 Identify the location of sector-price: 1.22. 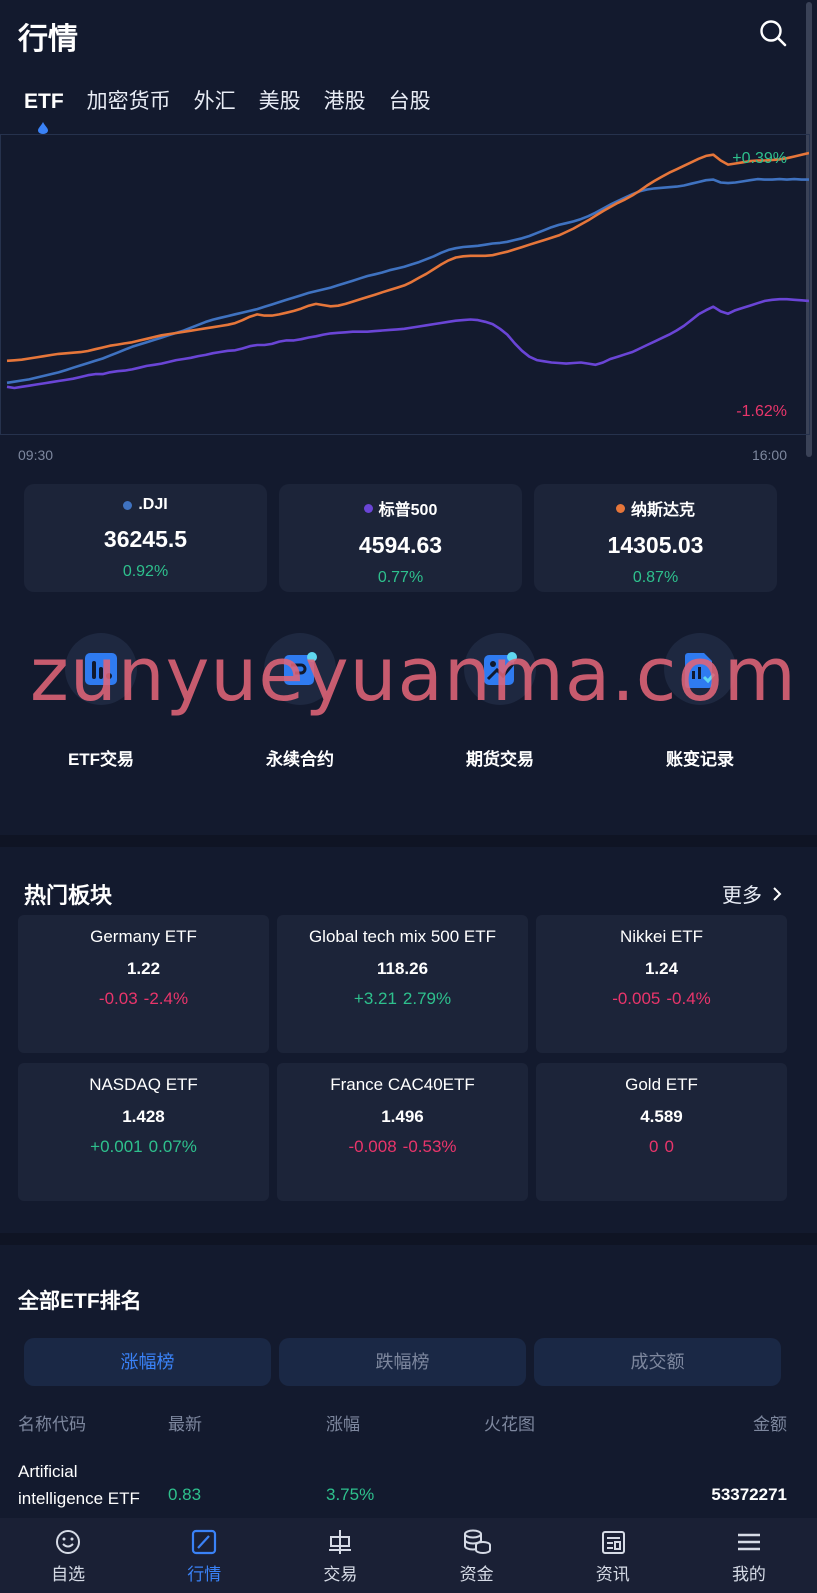
(143, 968).